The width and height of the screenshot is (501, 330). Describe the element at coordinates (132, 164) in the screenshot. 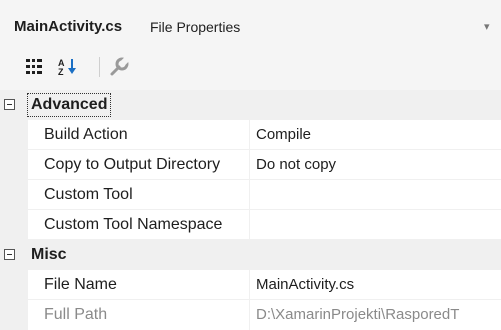

I see `property-name: Copy to Output Directory` at that location.